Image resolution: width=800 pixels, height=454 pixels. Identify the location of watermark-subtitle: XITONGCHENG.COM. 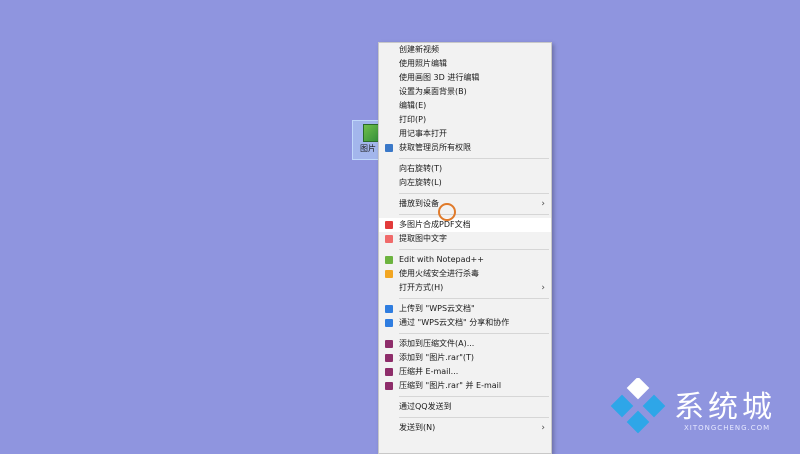
(727, 428).